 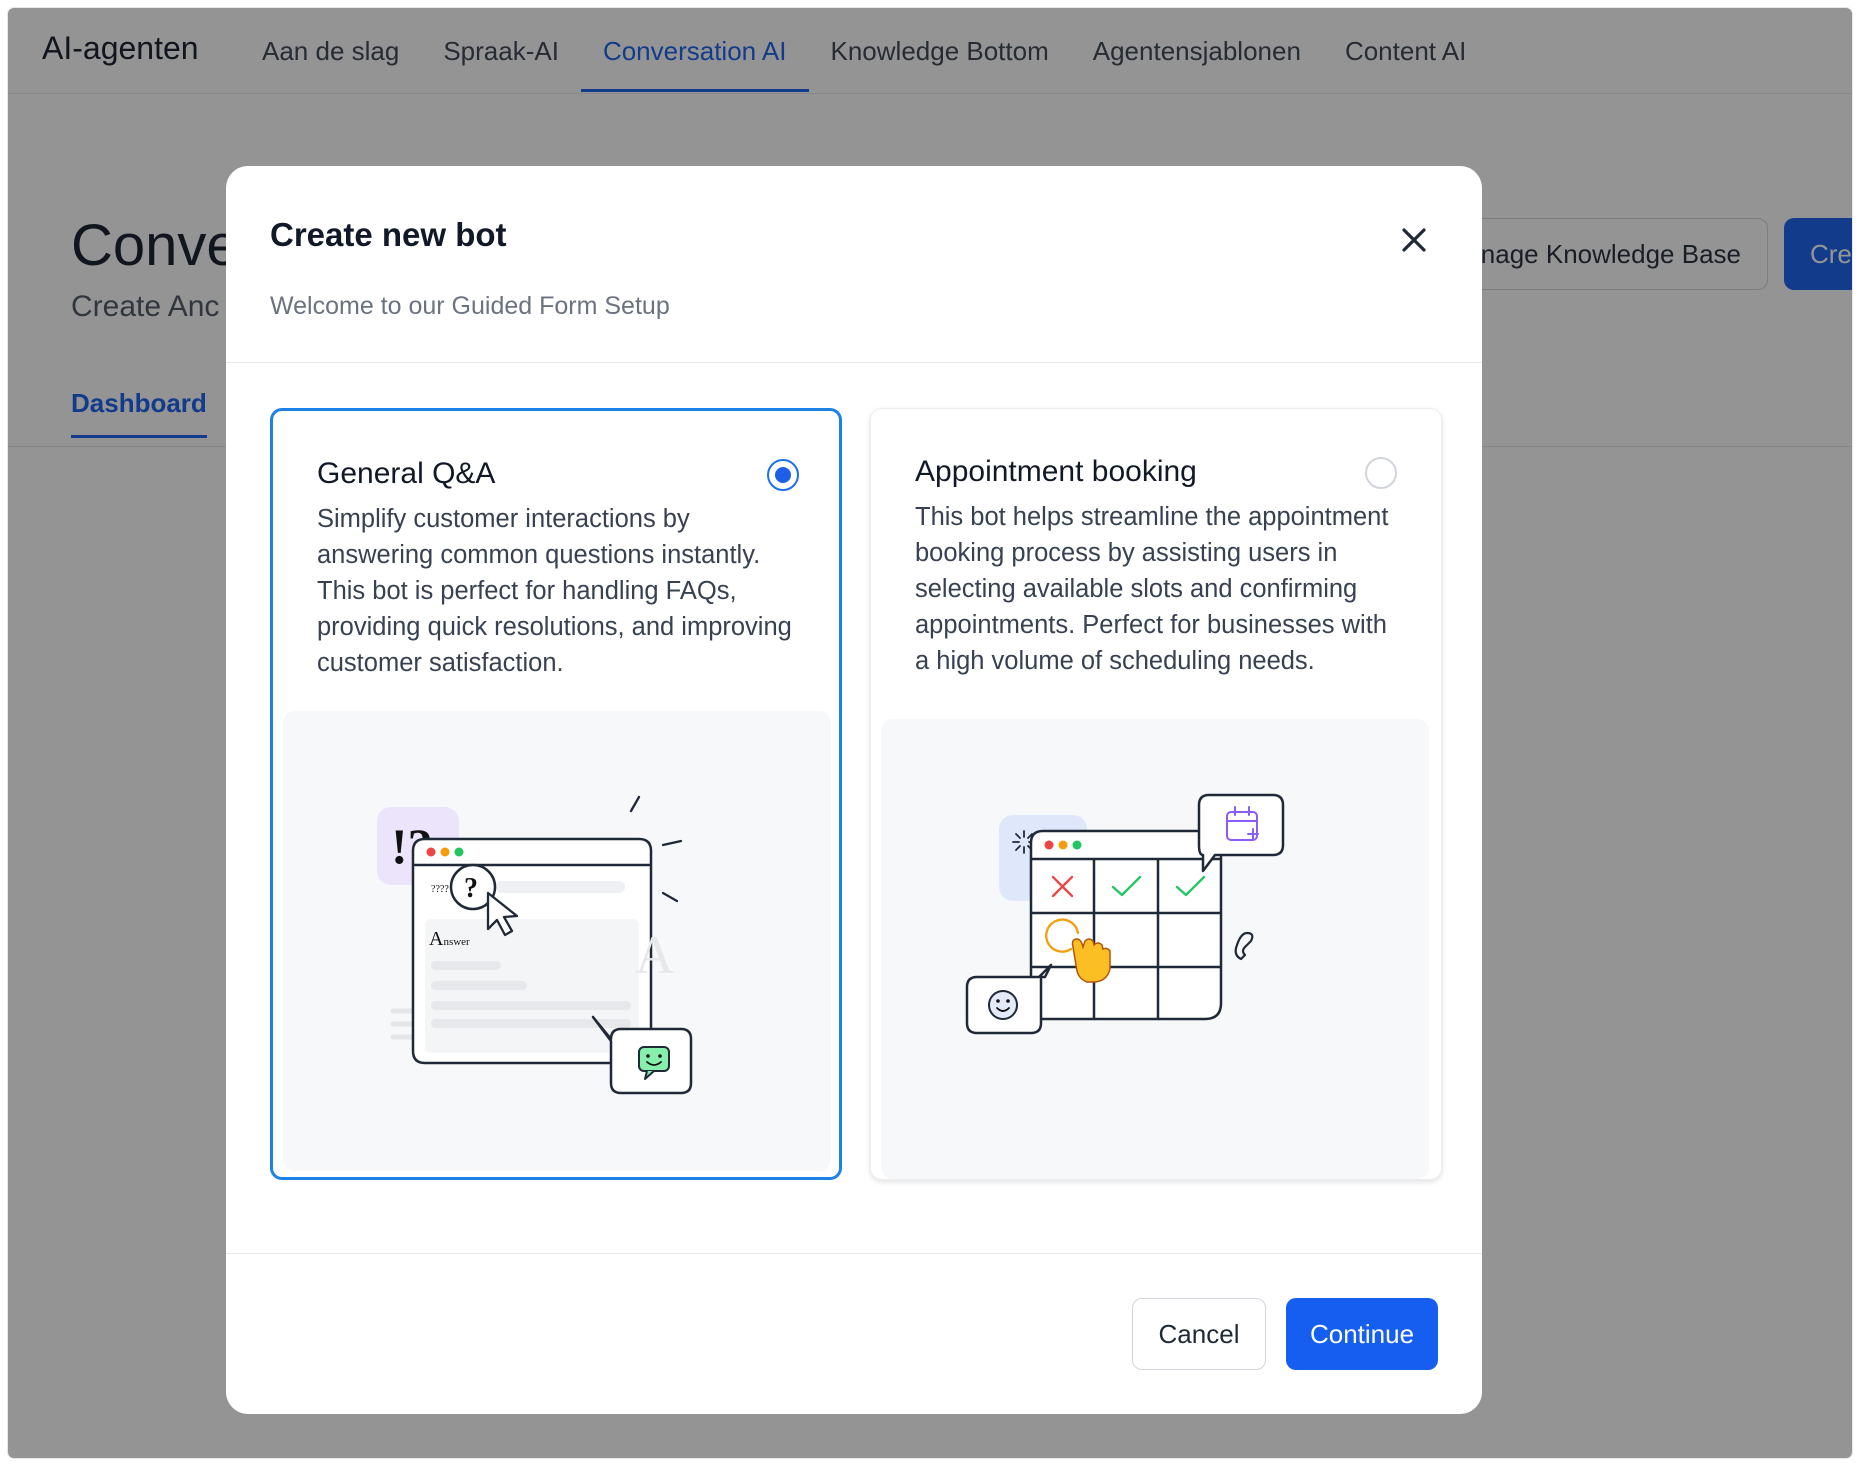 I want to click on calendar-illustration-icon, so click(x=1125, y=914).